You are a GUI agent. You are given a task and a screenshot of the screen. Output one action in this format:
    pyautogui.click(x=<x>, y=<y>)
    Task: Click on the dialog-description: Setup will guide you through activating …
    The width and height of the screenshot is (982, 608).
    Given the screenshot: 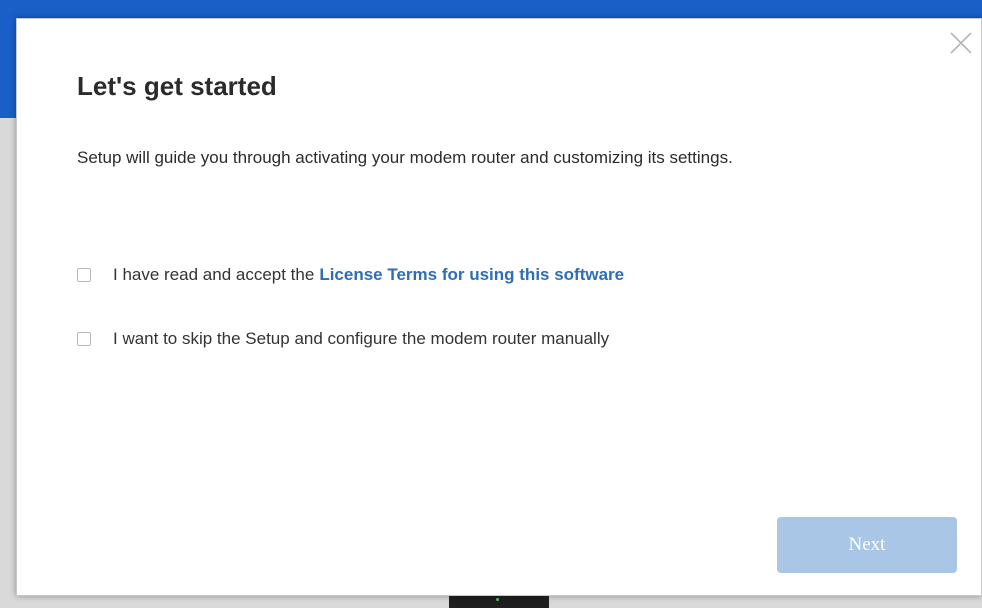 What is the action you would take?
    pyautogui.click(x=405, y=157)
    